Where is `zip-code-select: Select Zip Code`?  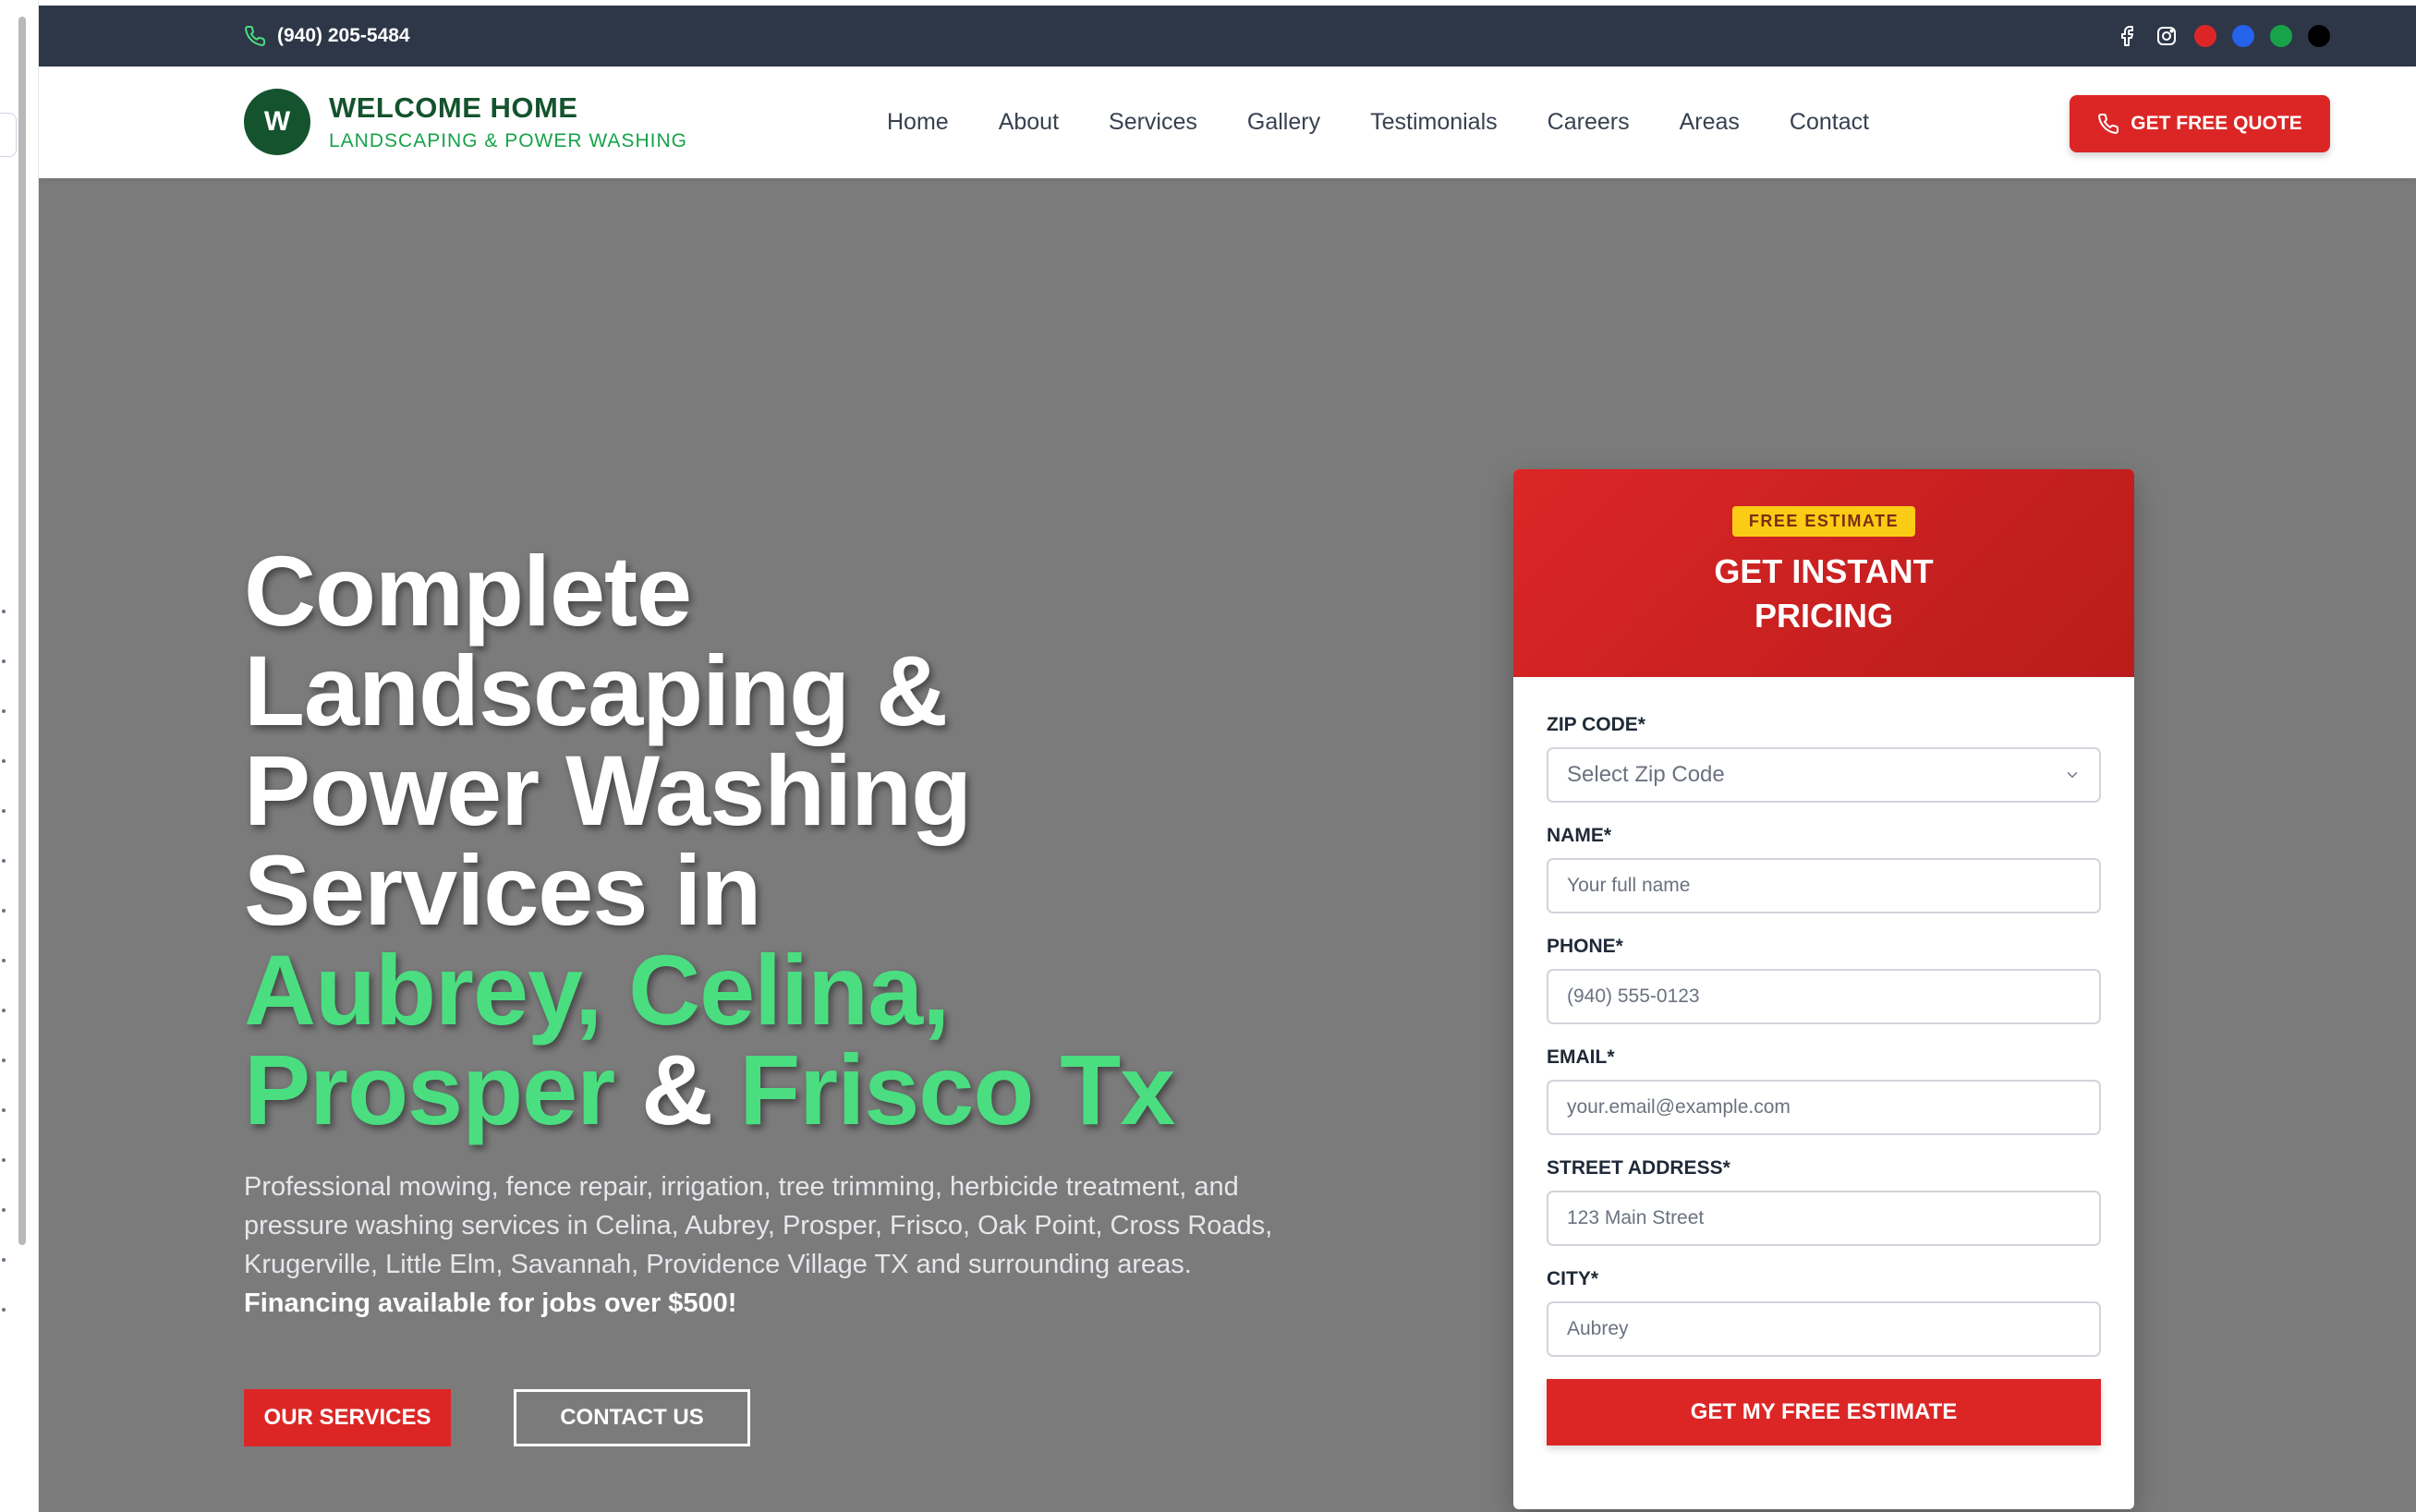 zip-code-select: Select Zip Code is located at coordinates (1824, 775).